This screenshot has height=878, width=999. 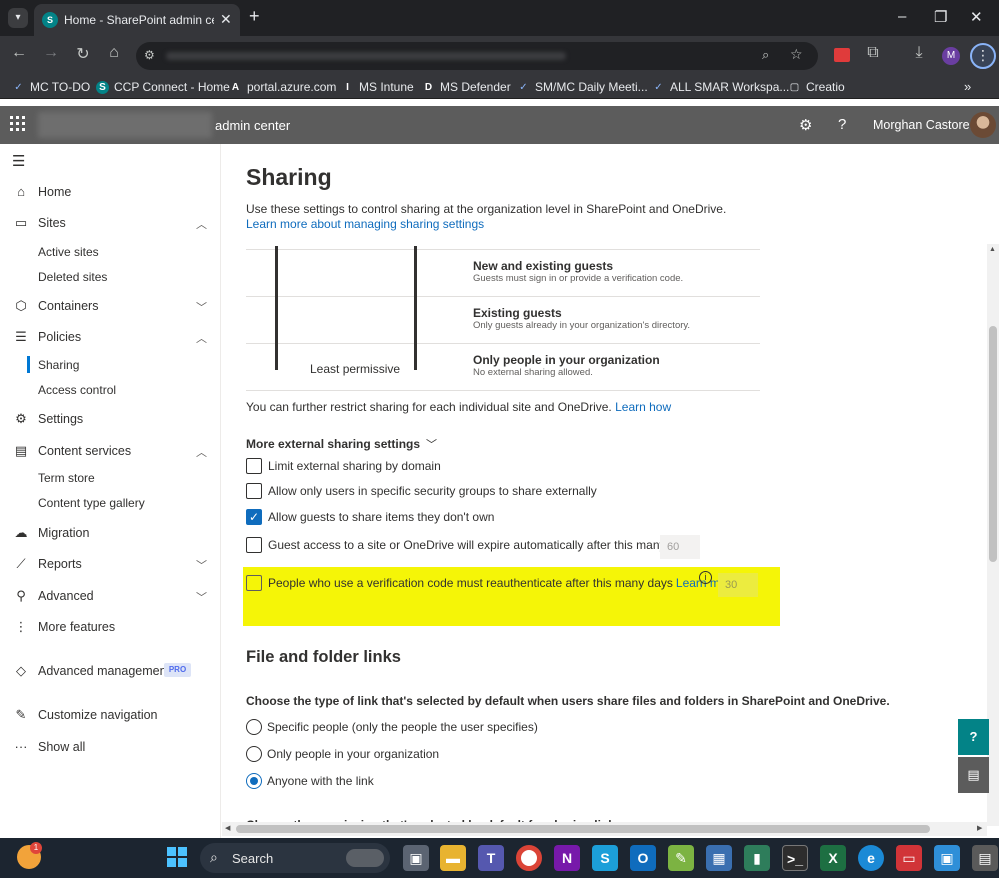 What do you see at coordinates (992, 249) in the screenshot?
I see `scroll-up-arrow-icon: ▲` at bounding box center [992, 249].